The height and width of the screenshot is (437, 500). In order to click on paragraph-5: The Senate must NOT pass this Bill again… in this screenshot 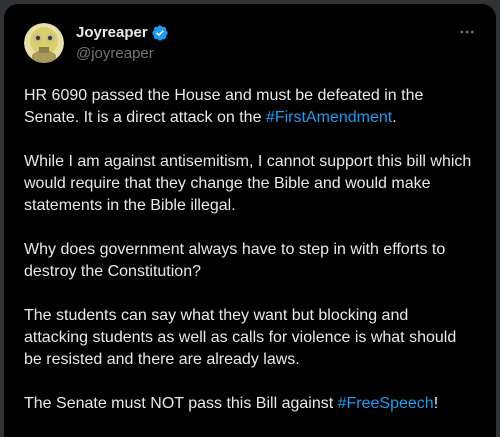, I will do `click(250, 404)`.